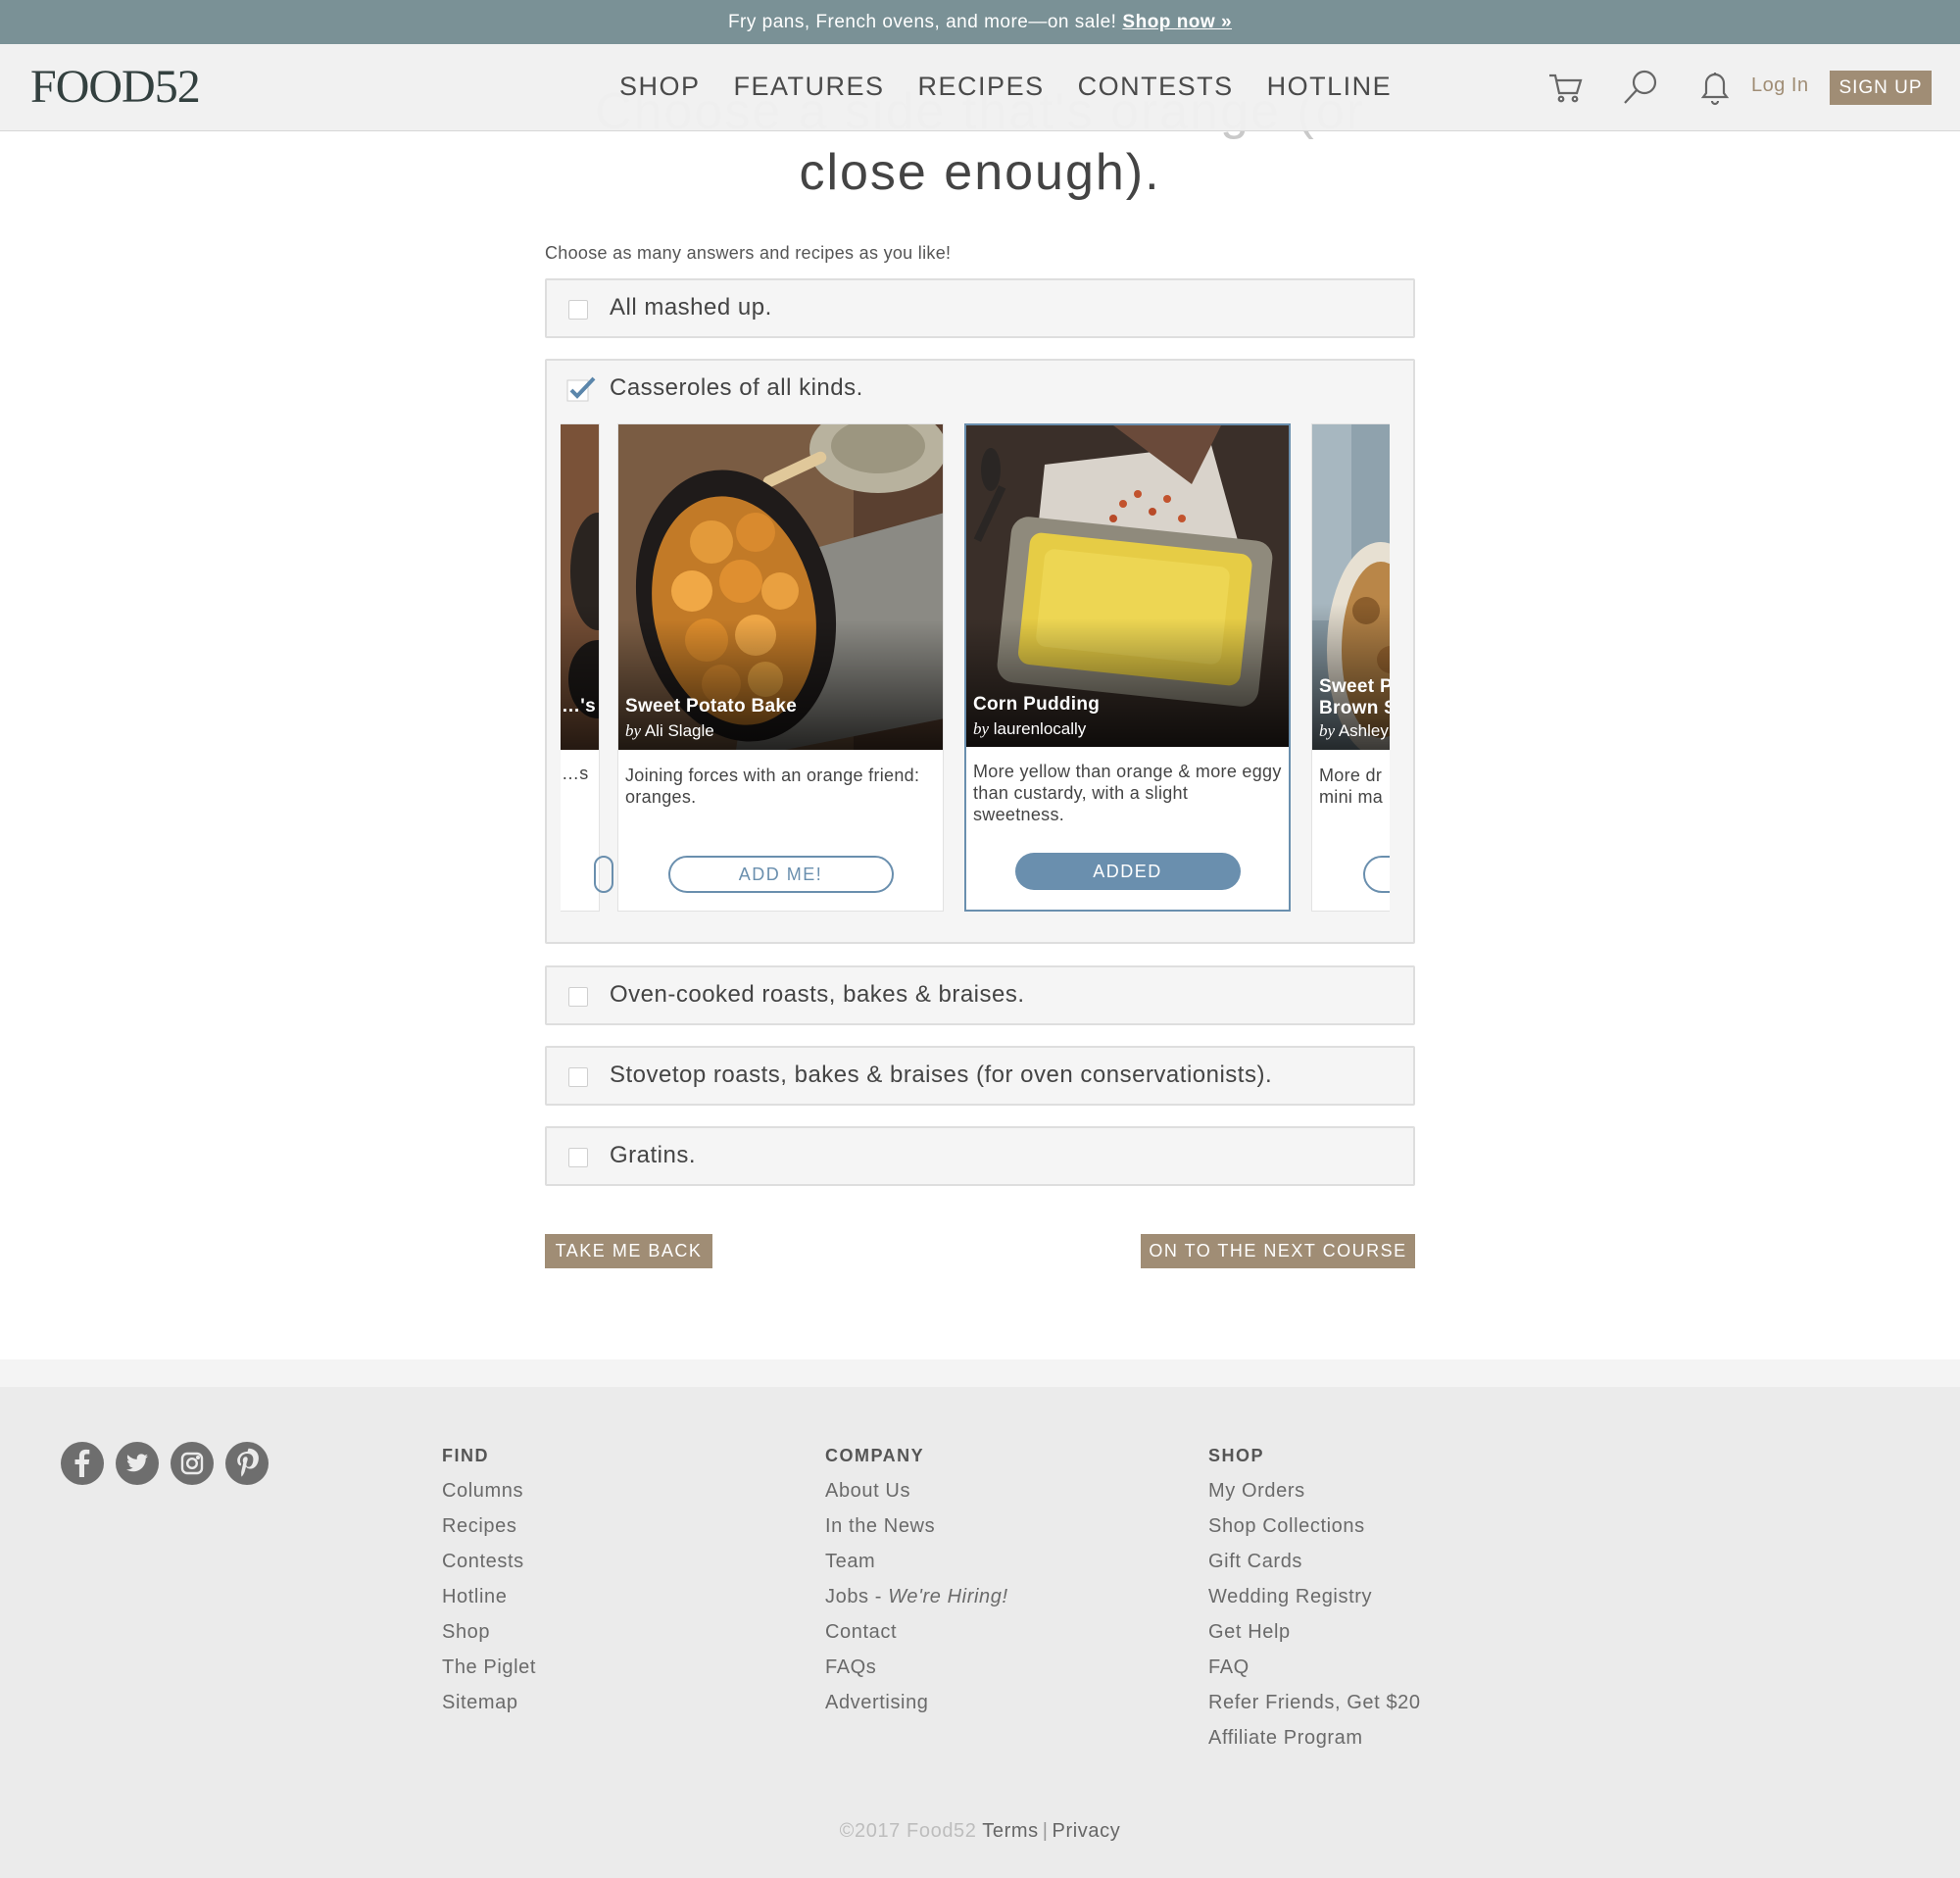  I want to click on promo-shop-link: Shop now », so click(1177, 23).